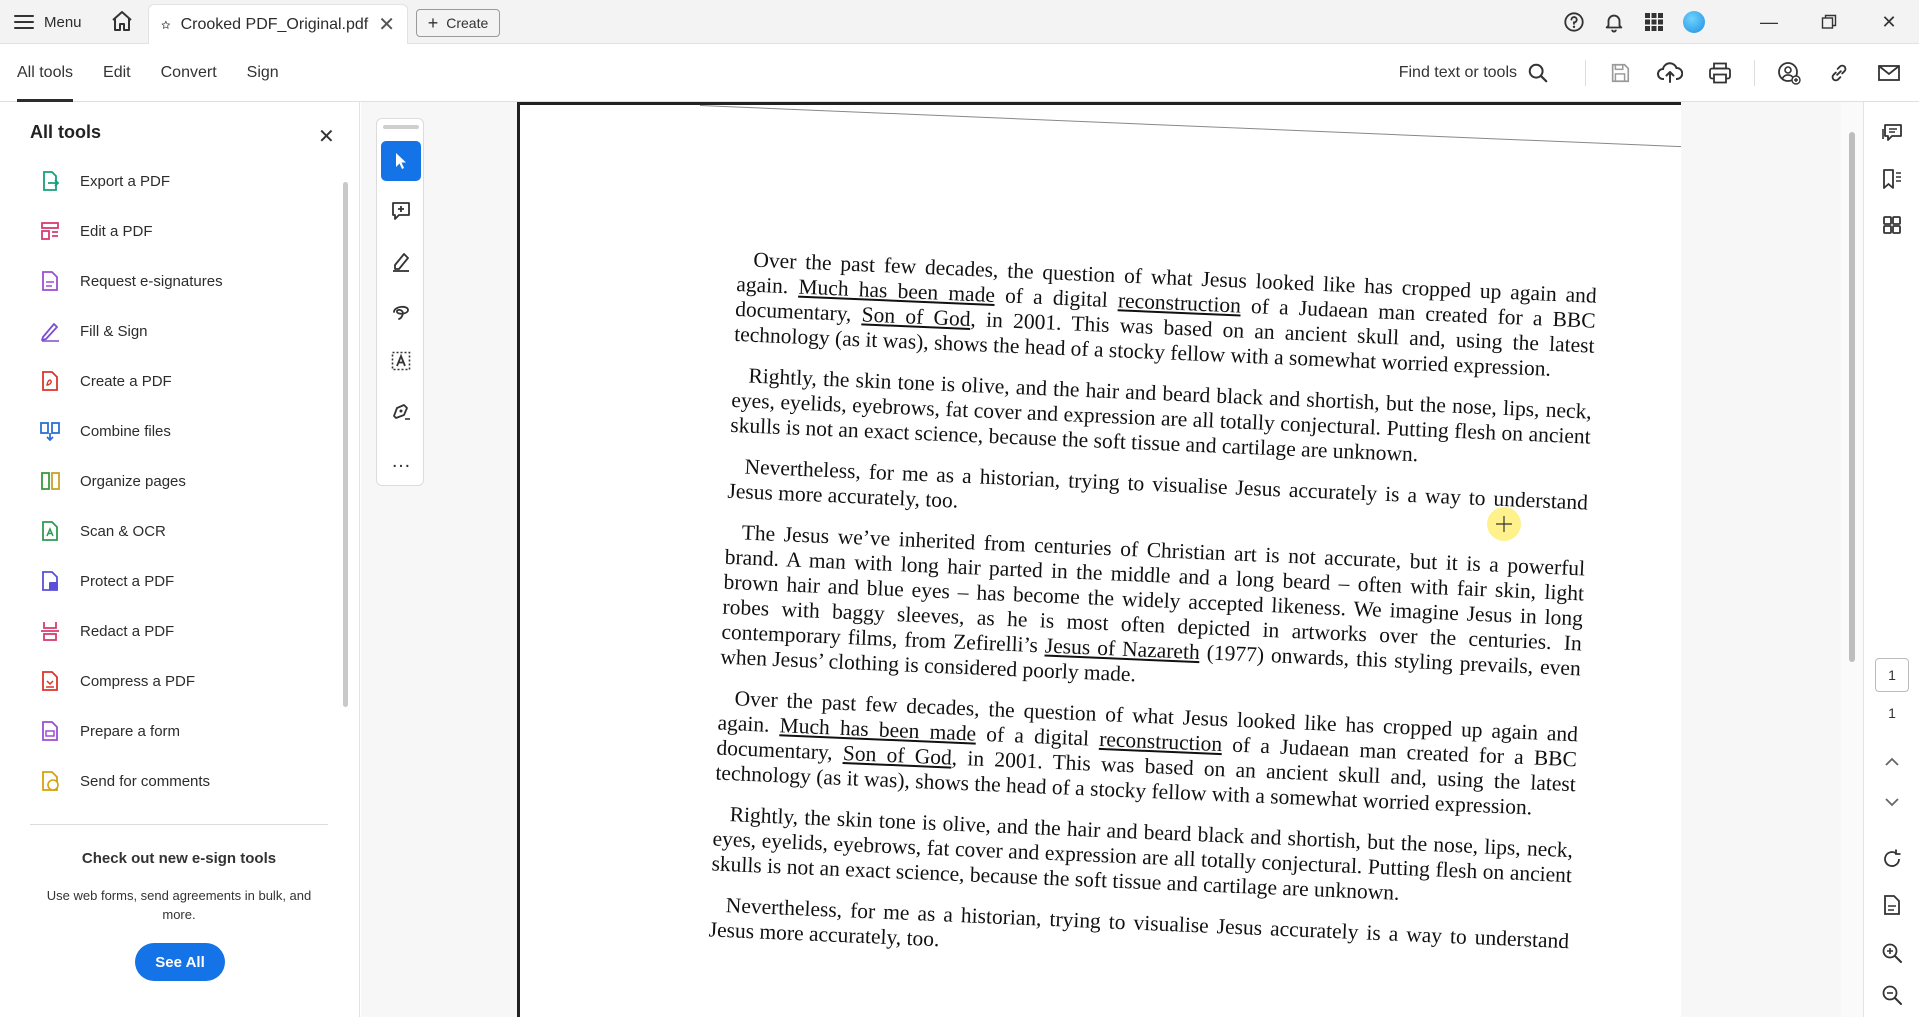 Image resolution: width=1919 pixels, height=1017 pixels. Describe the element at coordinates (50, 331) in the screenshot. I see `fill-sign-icon` at that location.